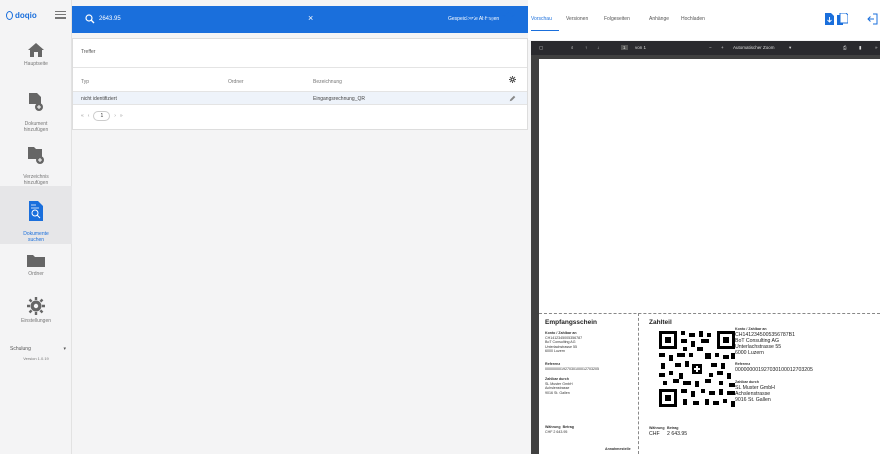 The image size is (880, 454). Describe the element at coordinates (88, 52) in the screenshot. I see `results-title: Treffer` at that location.